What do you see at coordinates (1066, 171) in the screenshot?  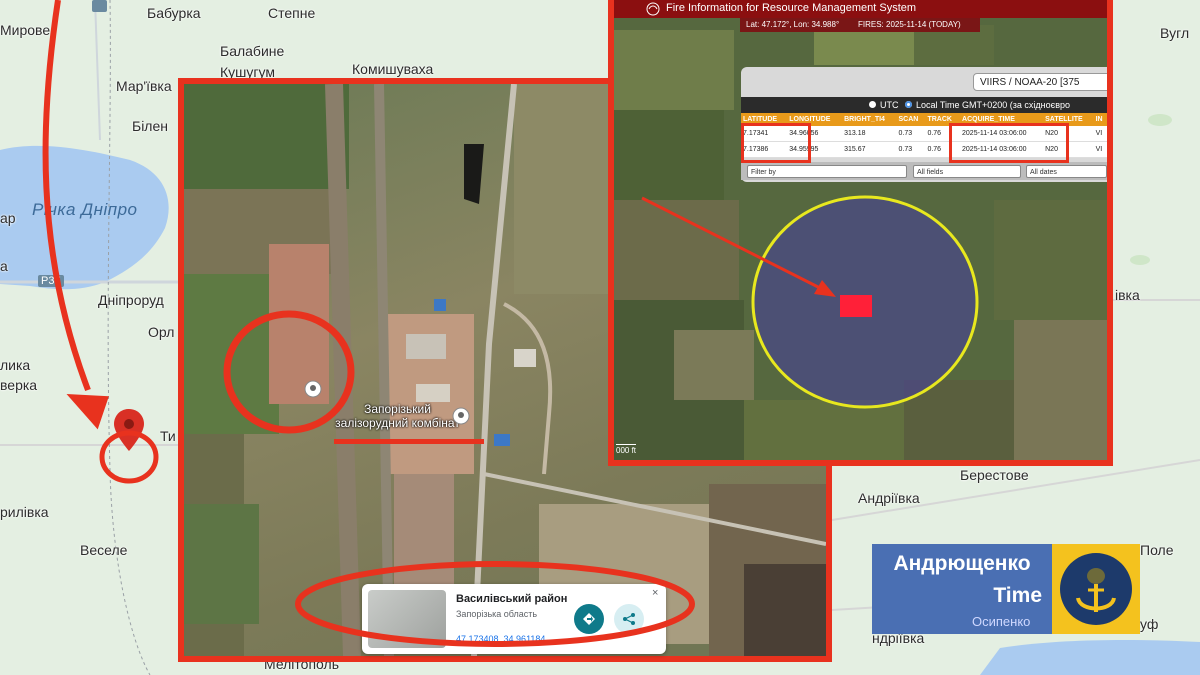 I see `dates-select: All dates` at bounding box center [1066, 171].